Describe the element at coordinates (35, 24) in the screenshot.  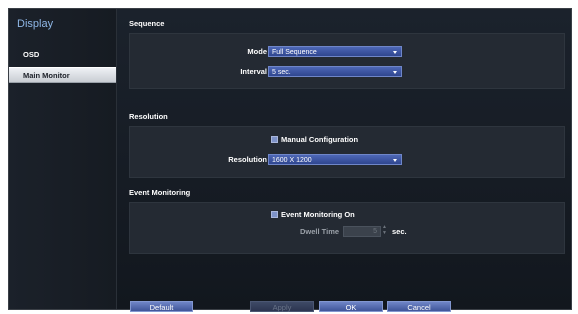
I see `sidebar-title: Display` at that location.